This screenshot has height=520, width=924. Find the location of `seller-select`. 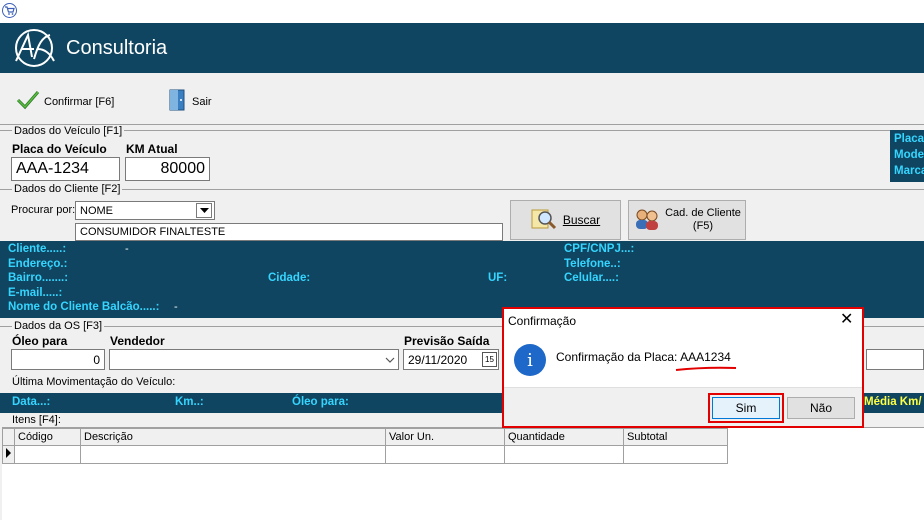

seller-select is located at coordinates (254, 359).